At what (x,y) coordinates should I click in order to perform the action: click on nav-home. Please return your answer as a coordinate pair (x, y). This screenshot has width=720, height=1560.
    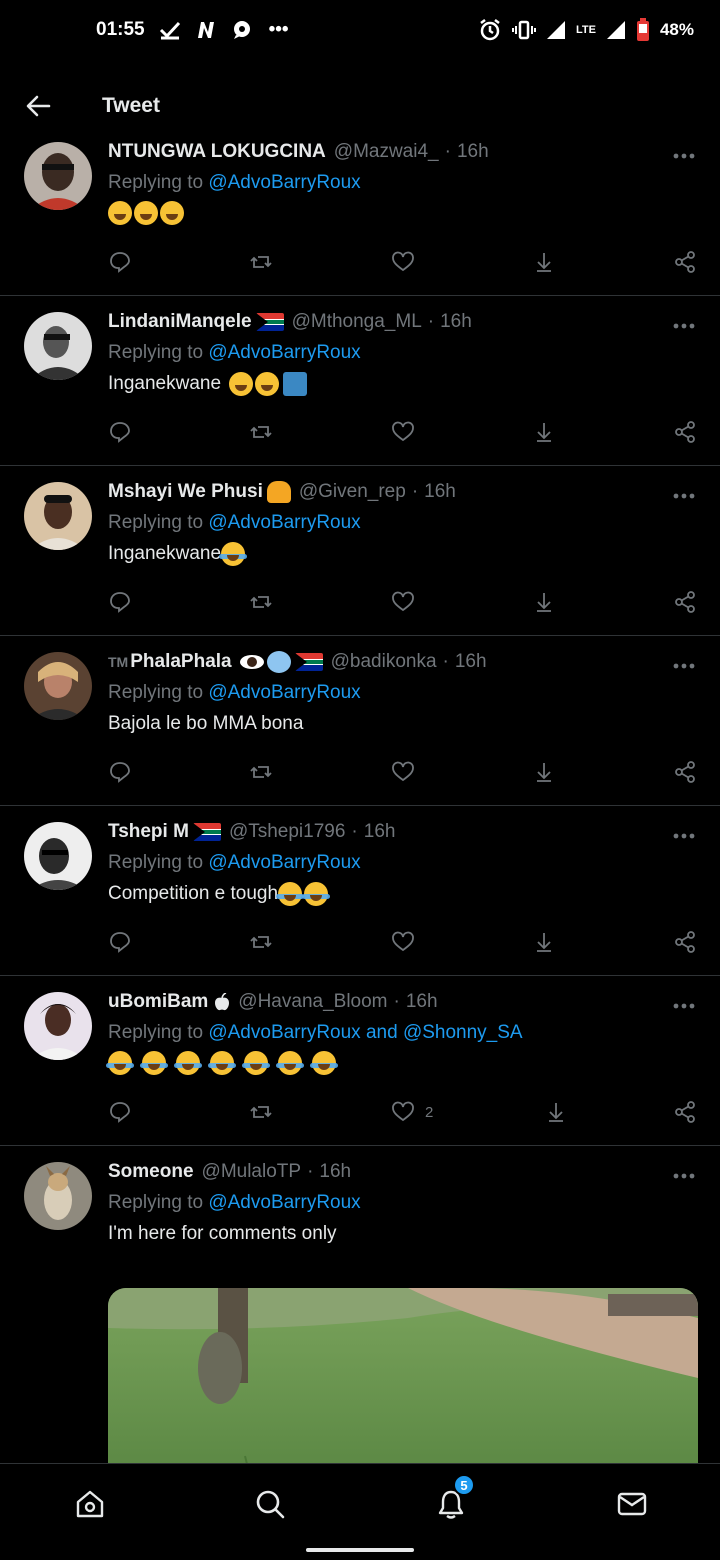
    Looking at the image, I should click on (90, 1504).